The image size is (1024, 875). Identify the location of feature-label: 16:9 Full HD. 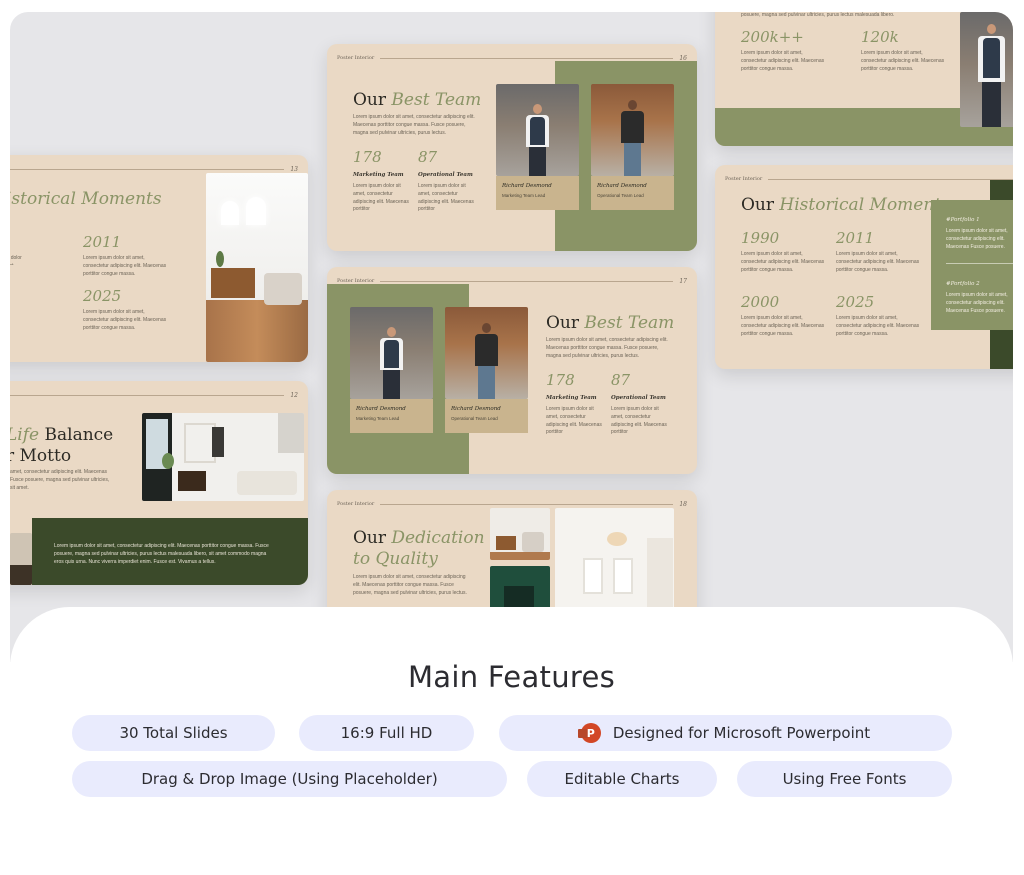
(386, 733).